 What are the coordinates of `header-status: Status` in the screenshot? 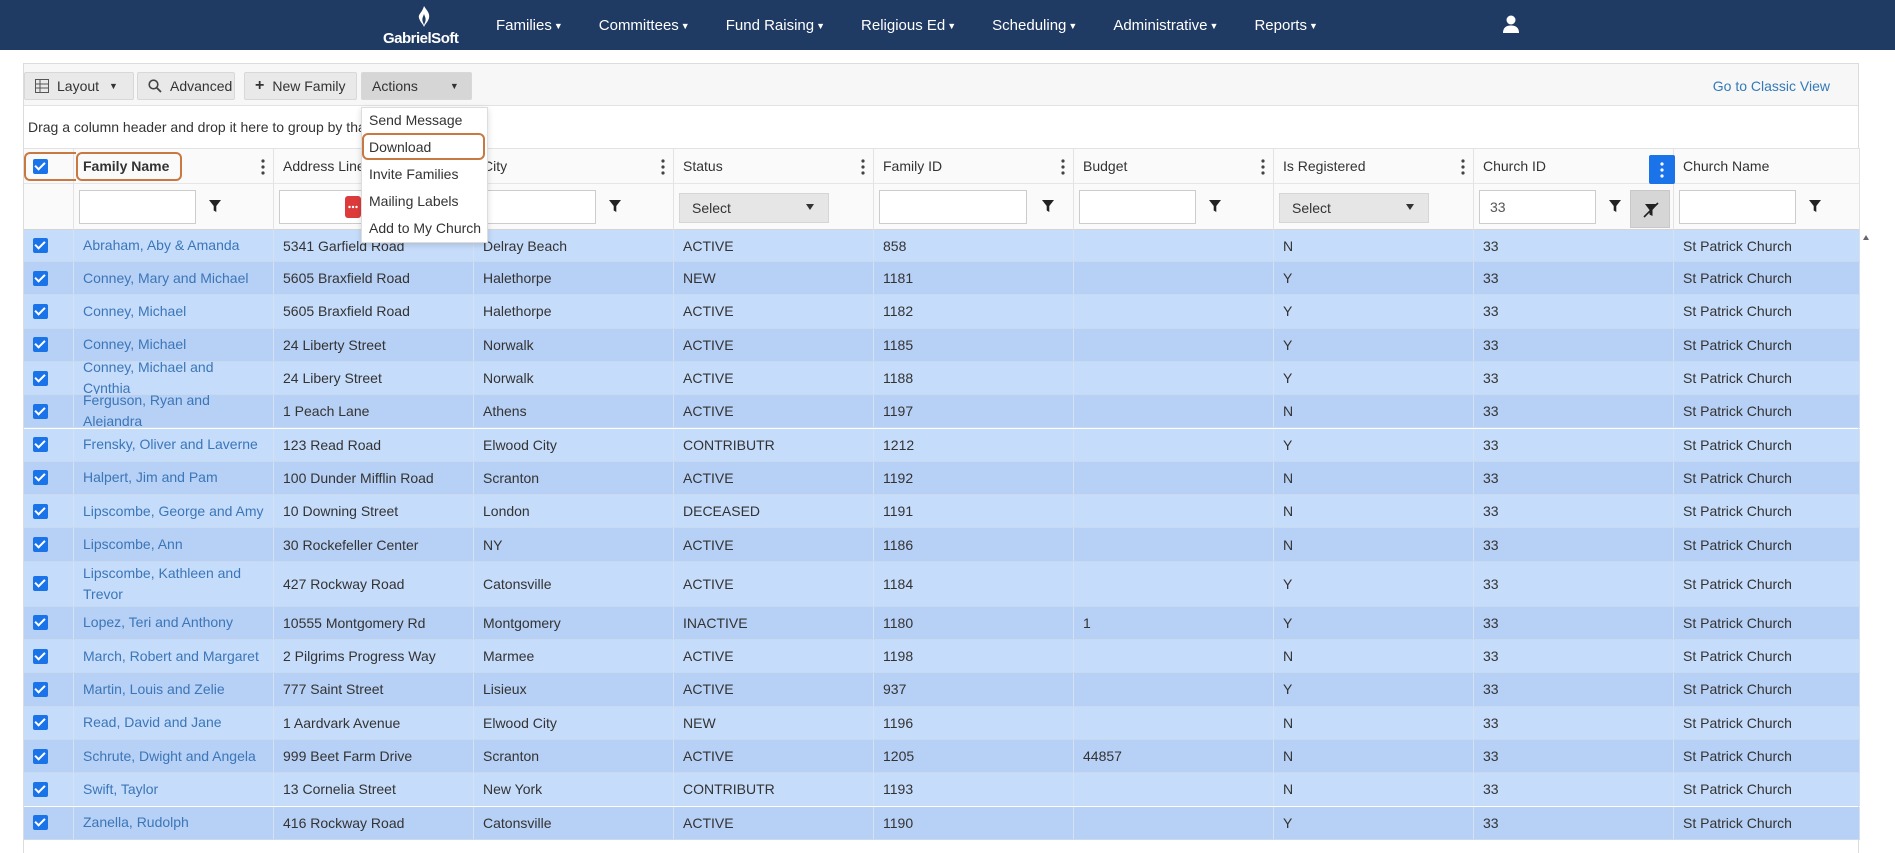 It's located at (774, 167).